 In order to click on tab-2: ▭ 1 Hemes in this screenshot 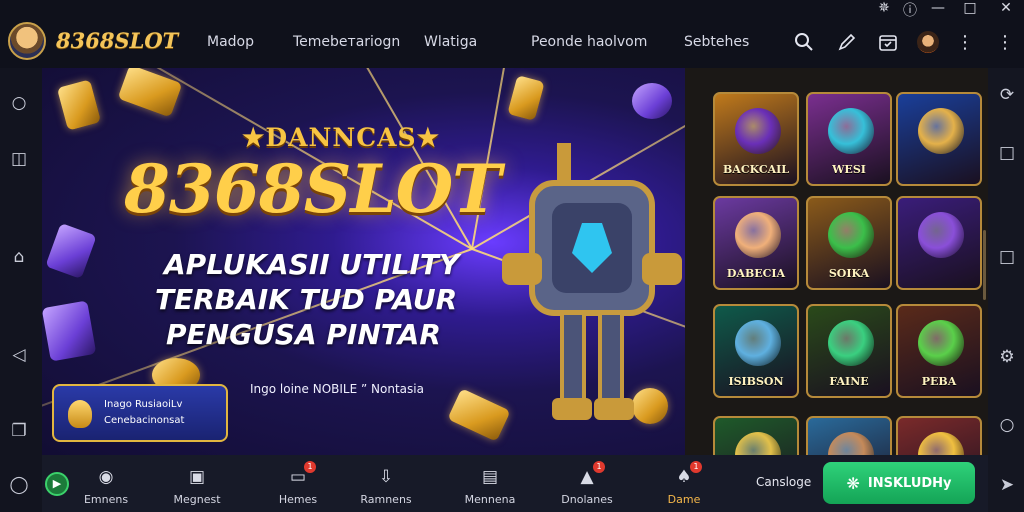, I will do `click(298, 483)`.